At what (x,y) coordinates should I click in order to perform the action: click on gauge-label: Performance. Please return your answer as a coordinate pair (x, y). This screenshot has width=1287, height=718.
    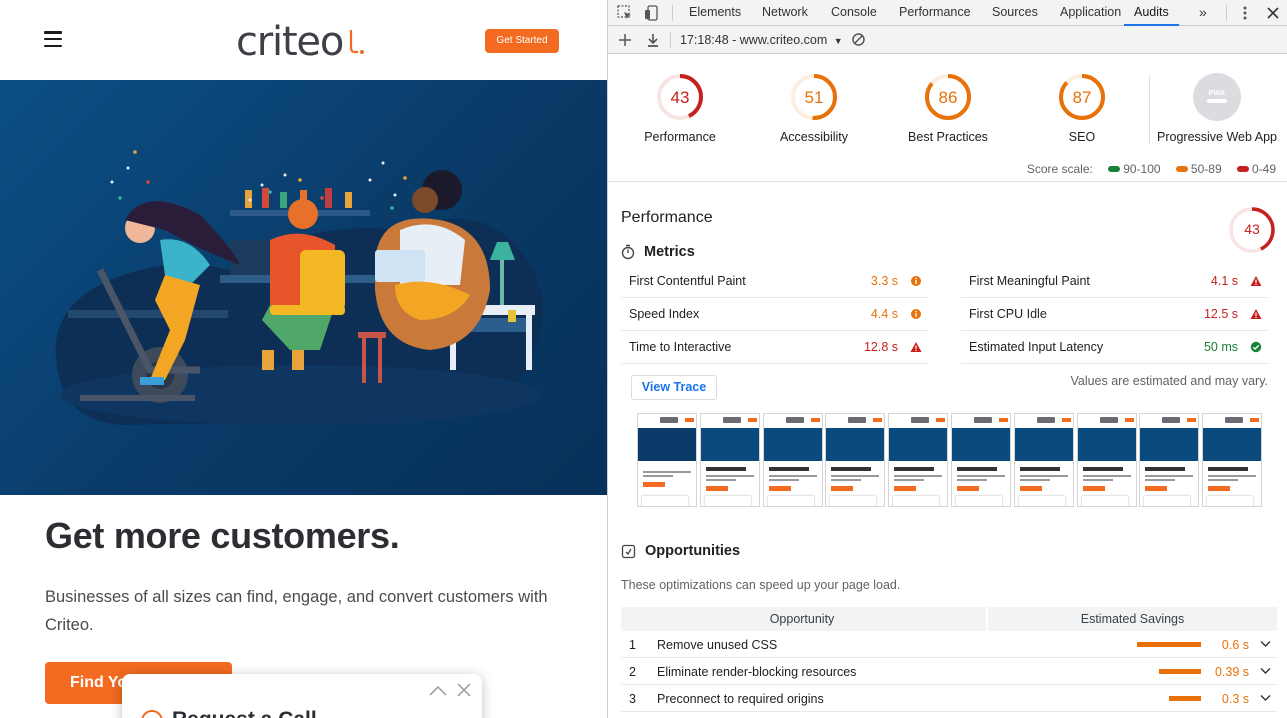
    Looking at the image, I should click on (680, 137).